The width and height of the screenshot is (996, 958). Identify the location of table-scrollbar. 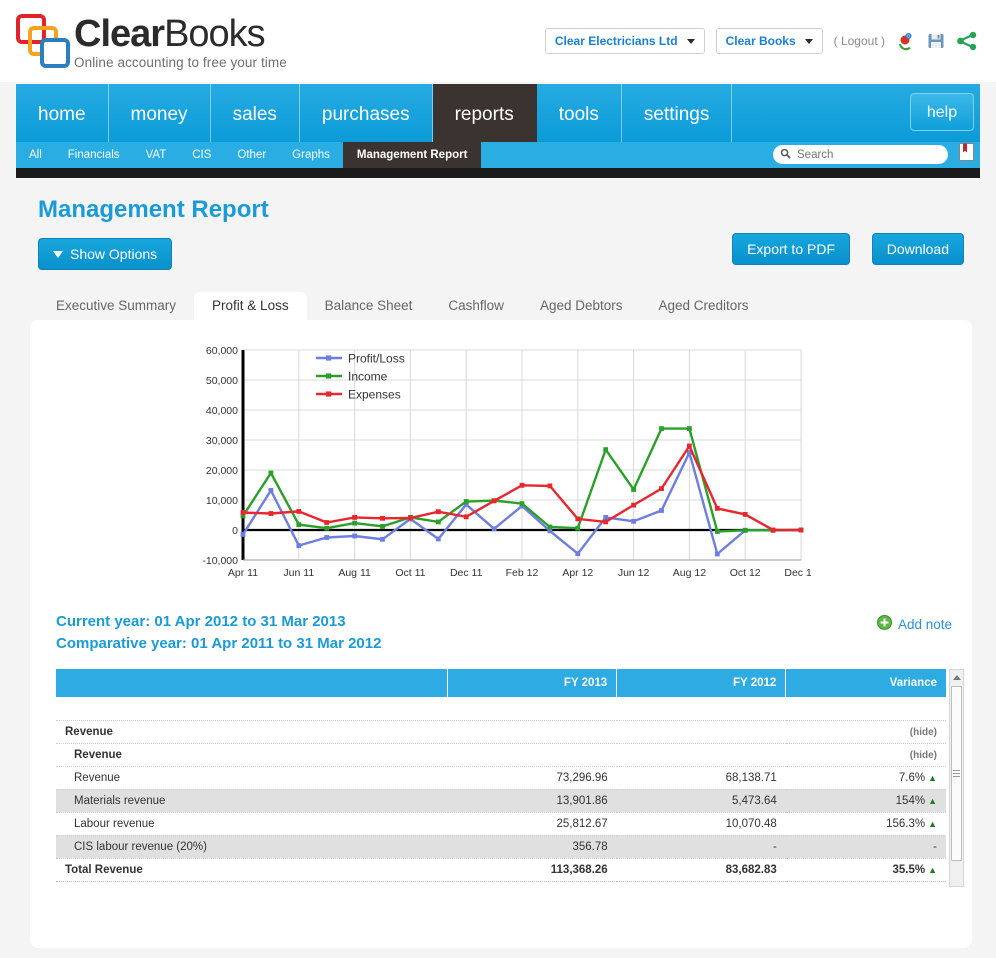
(956, 778).